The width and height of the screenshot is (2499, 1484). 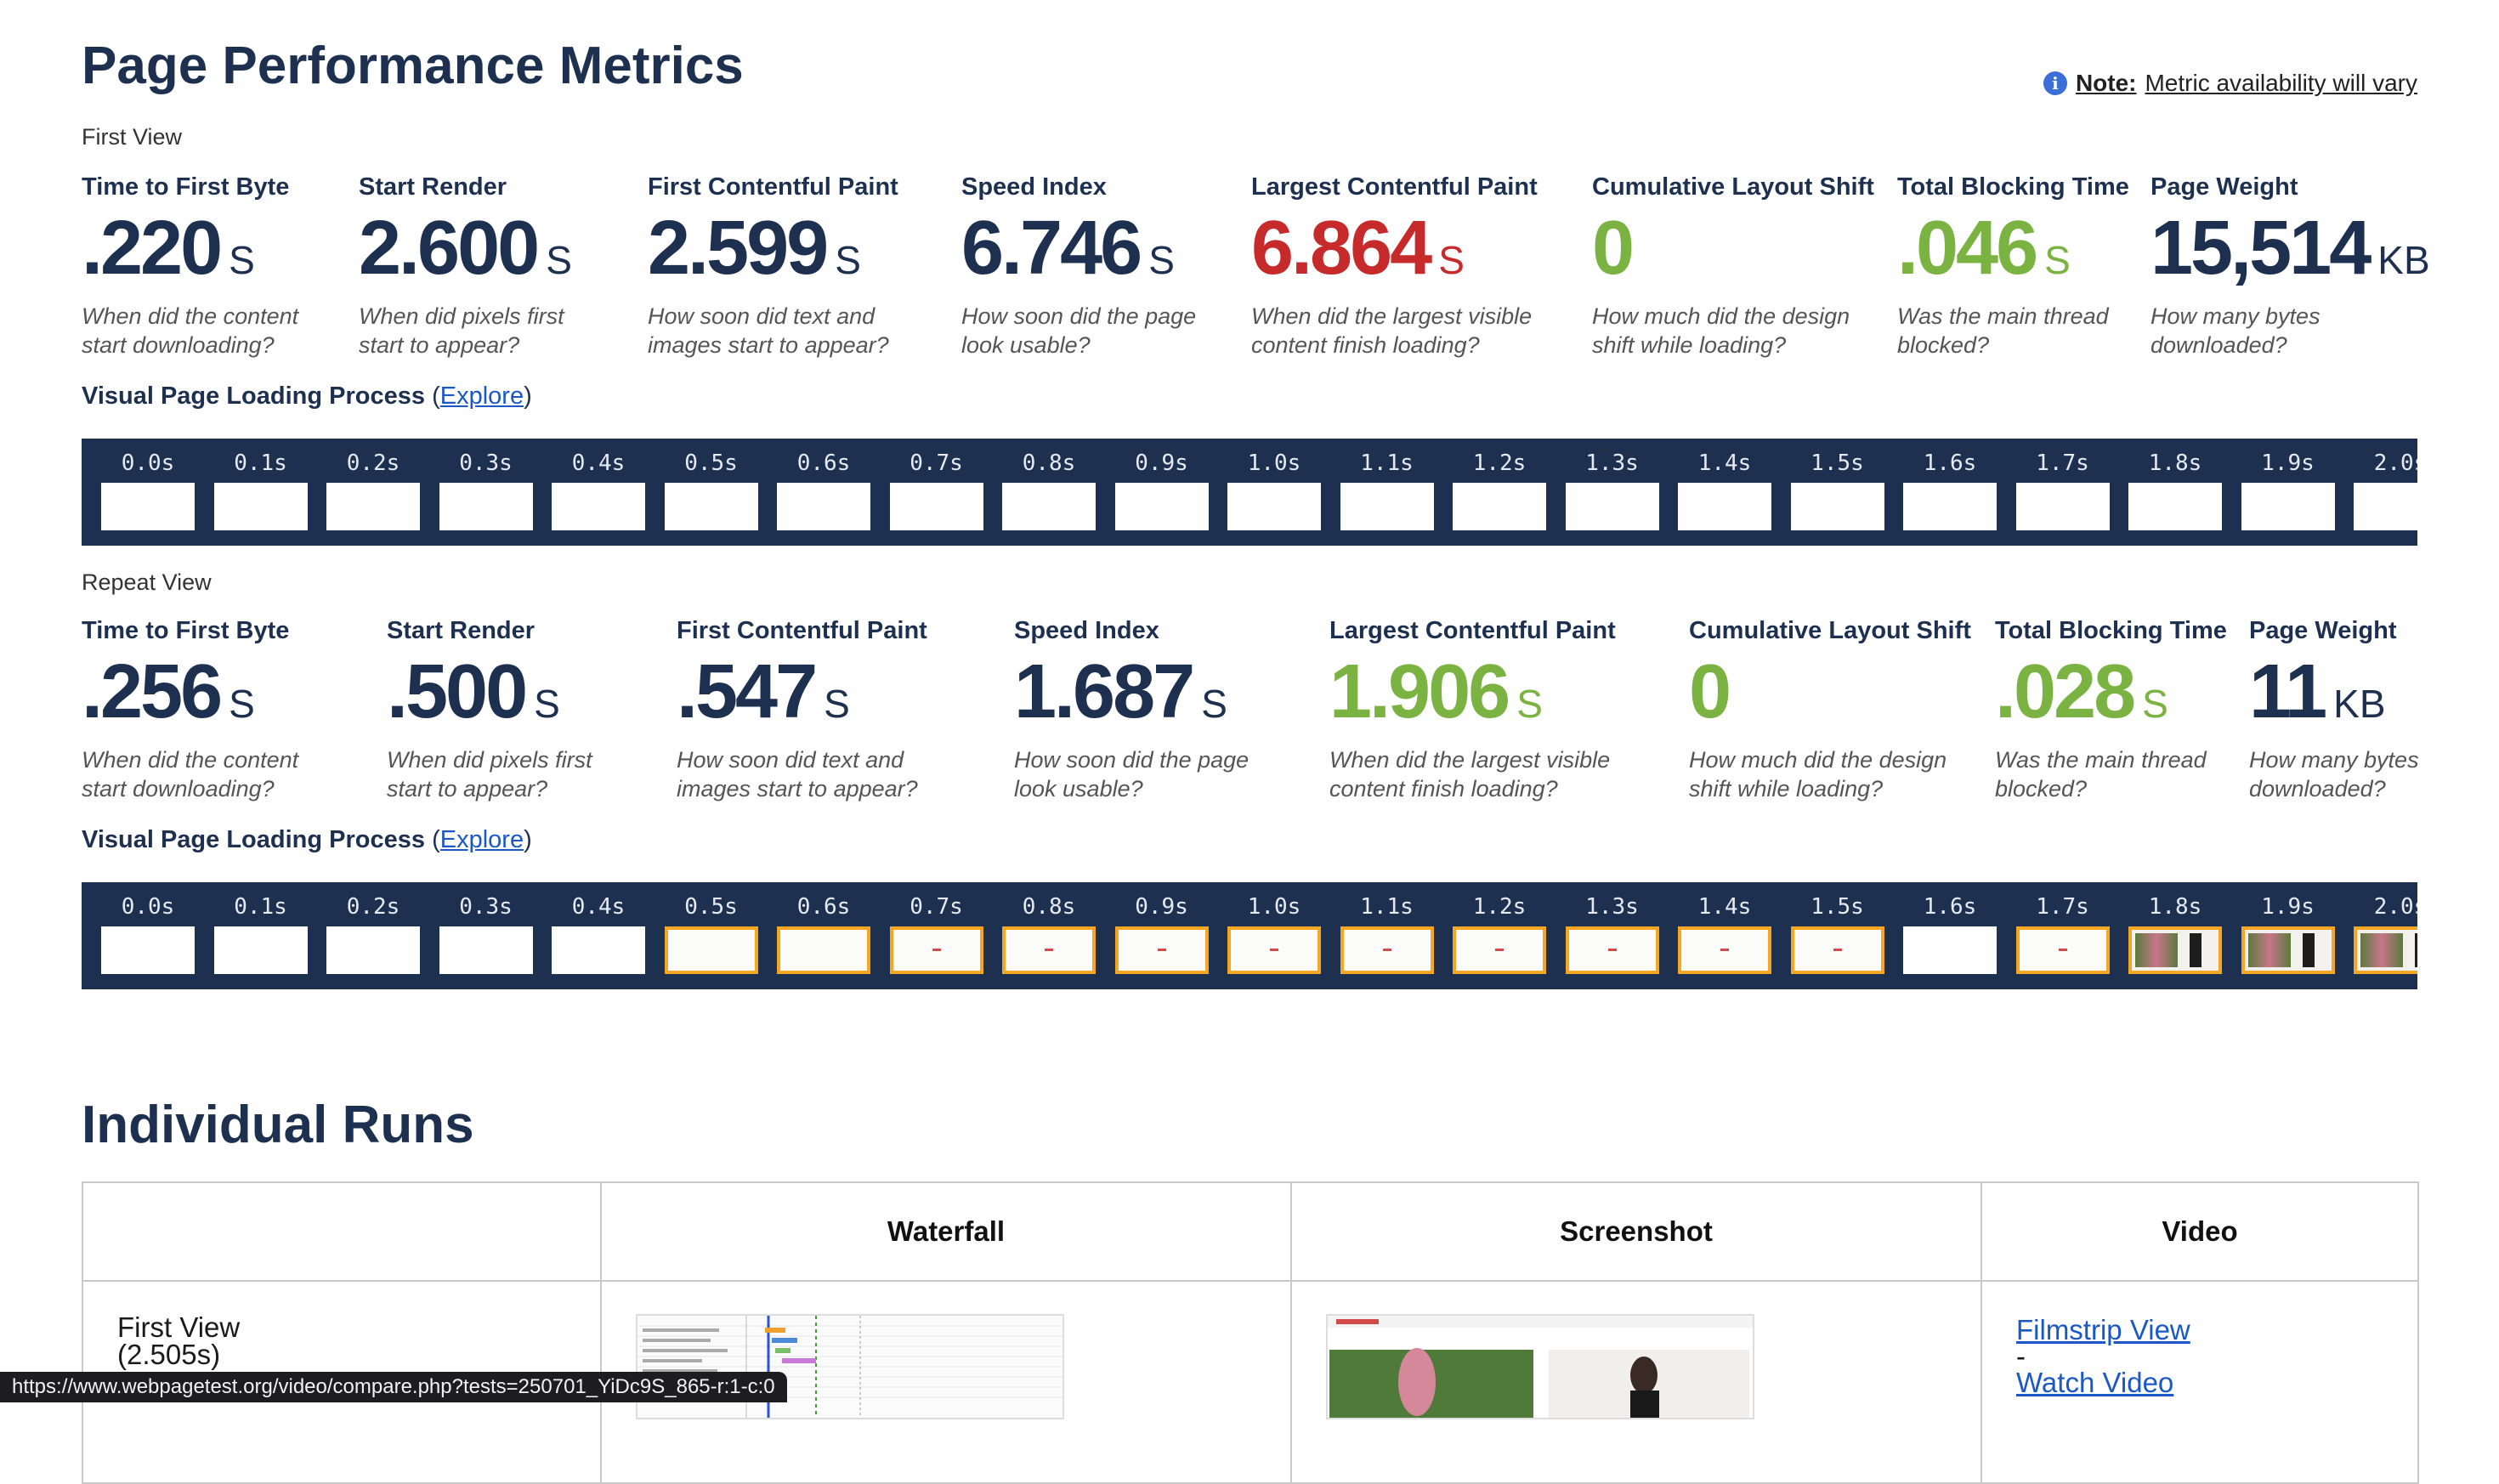 I want to click on watch-video-link: Watch Video, so click(x=2094, y=1382).